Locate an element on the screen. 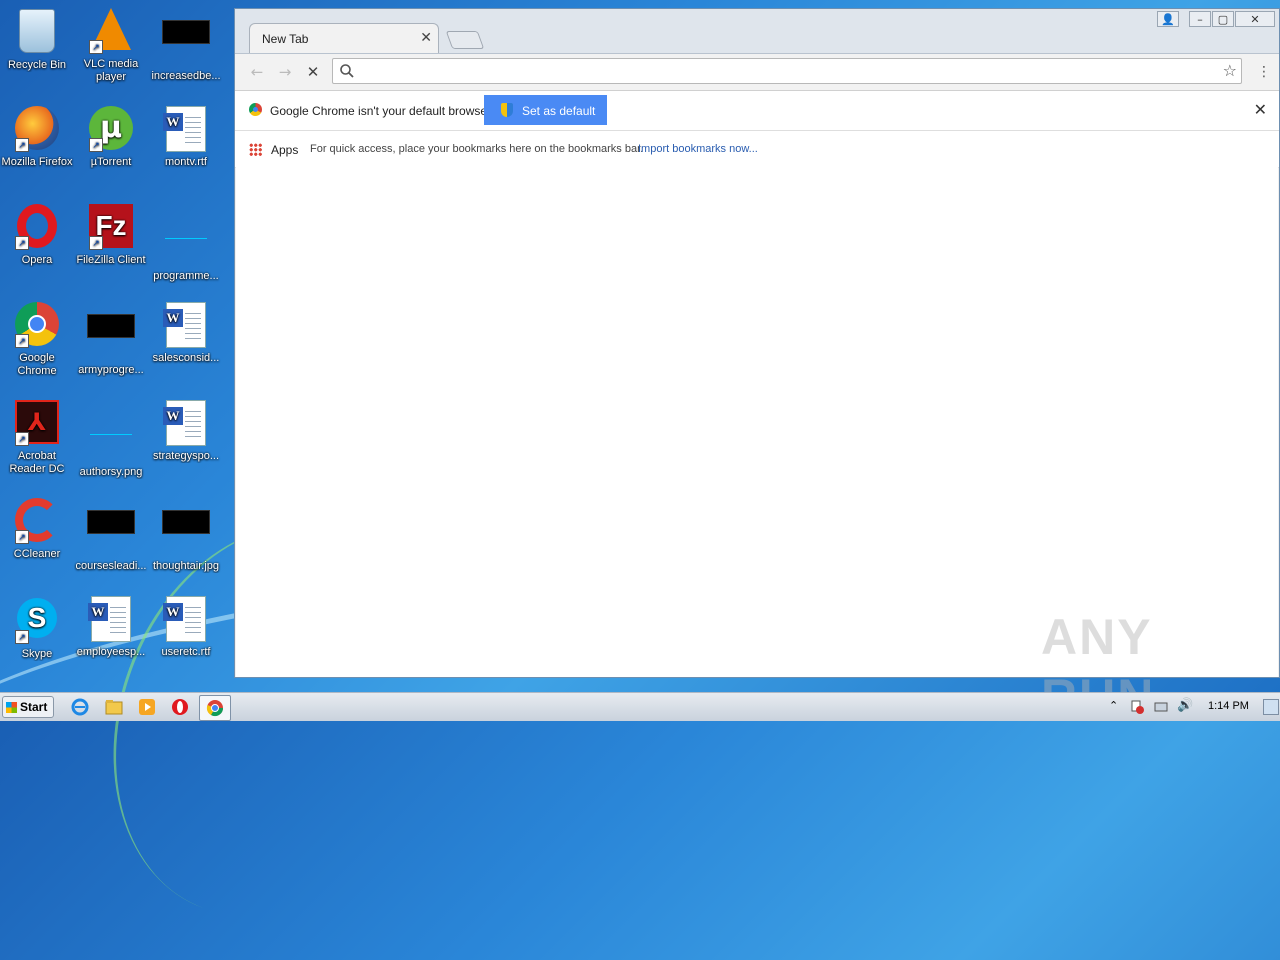 The image size is (1280, 960). desktop-icon-firefox: ↗ Mozilla Firefox is located at coordinates (37, 136).